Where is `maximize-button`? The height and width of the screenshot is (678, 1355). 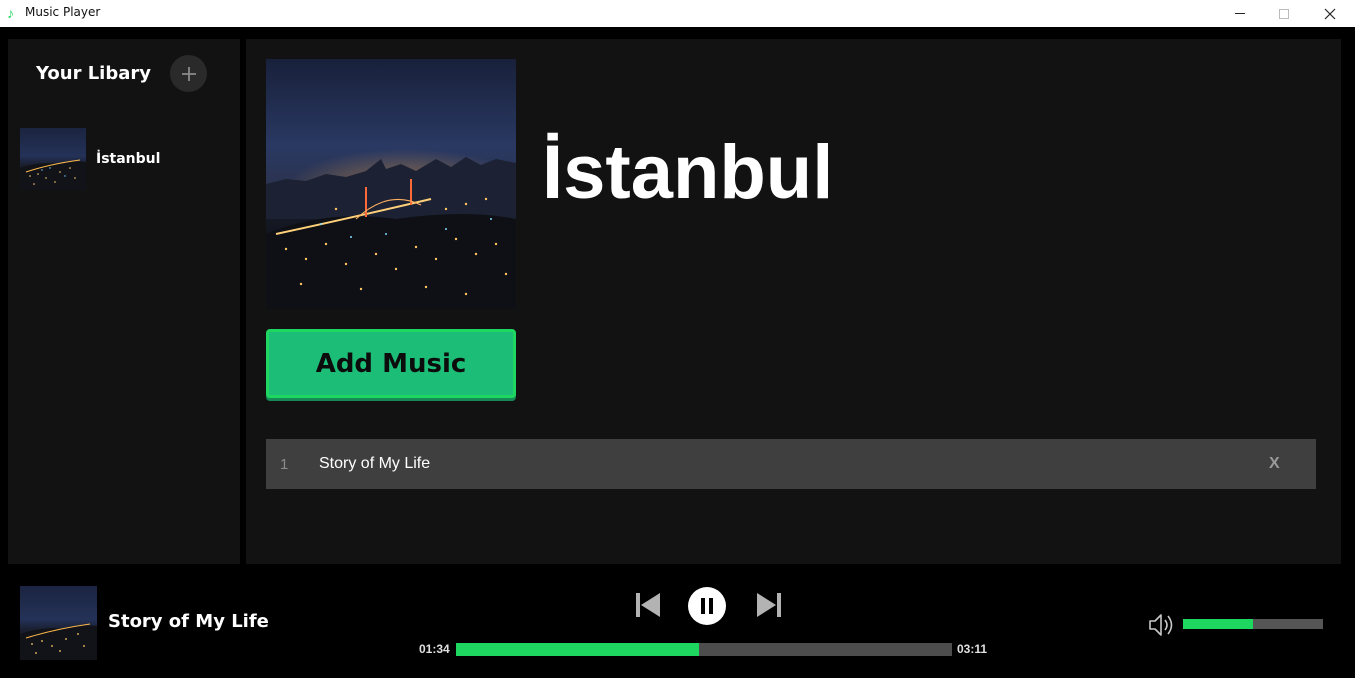
maximize-button is located at coordinates (1284, 13).